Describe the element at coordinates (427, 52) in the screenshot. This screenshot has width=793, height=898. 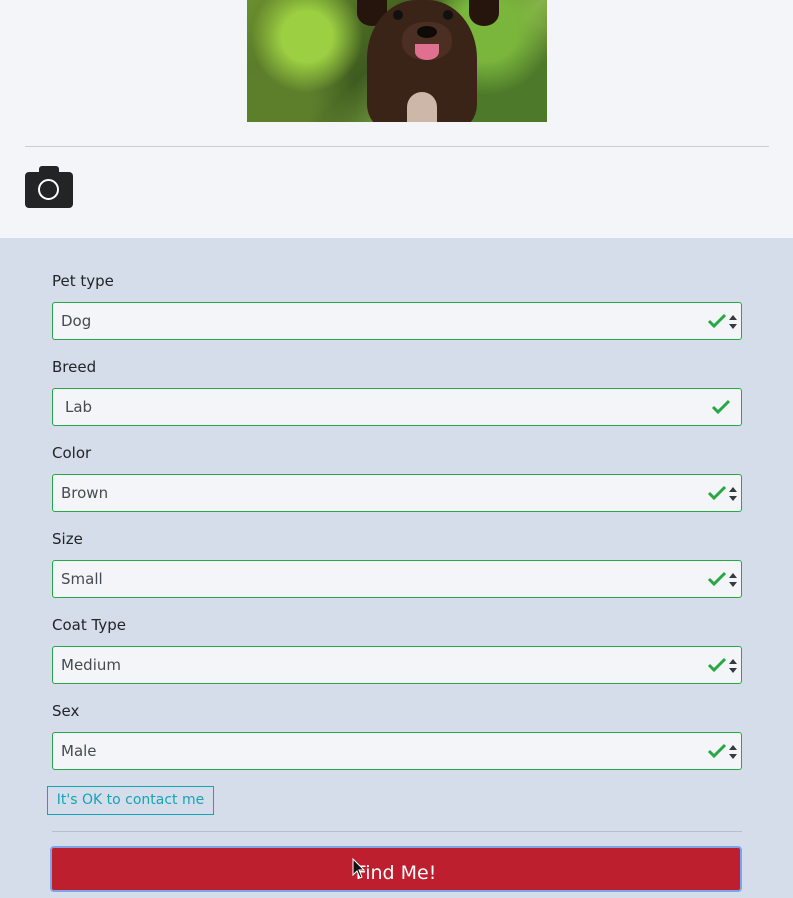
I see `dog-tongue` at that location.